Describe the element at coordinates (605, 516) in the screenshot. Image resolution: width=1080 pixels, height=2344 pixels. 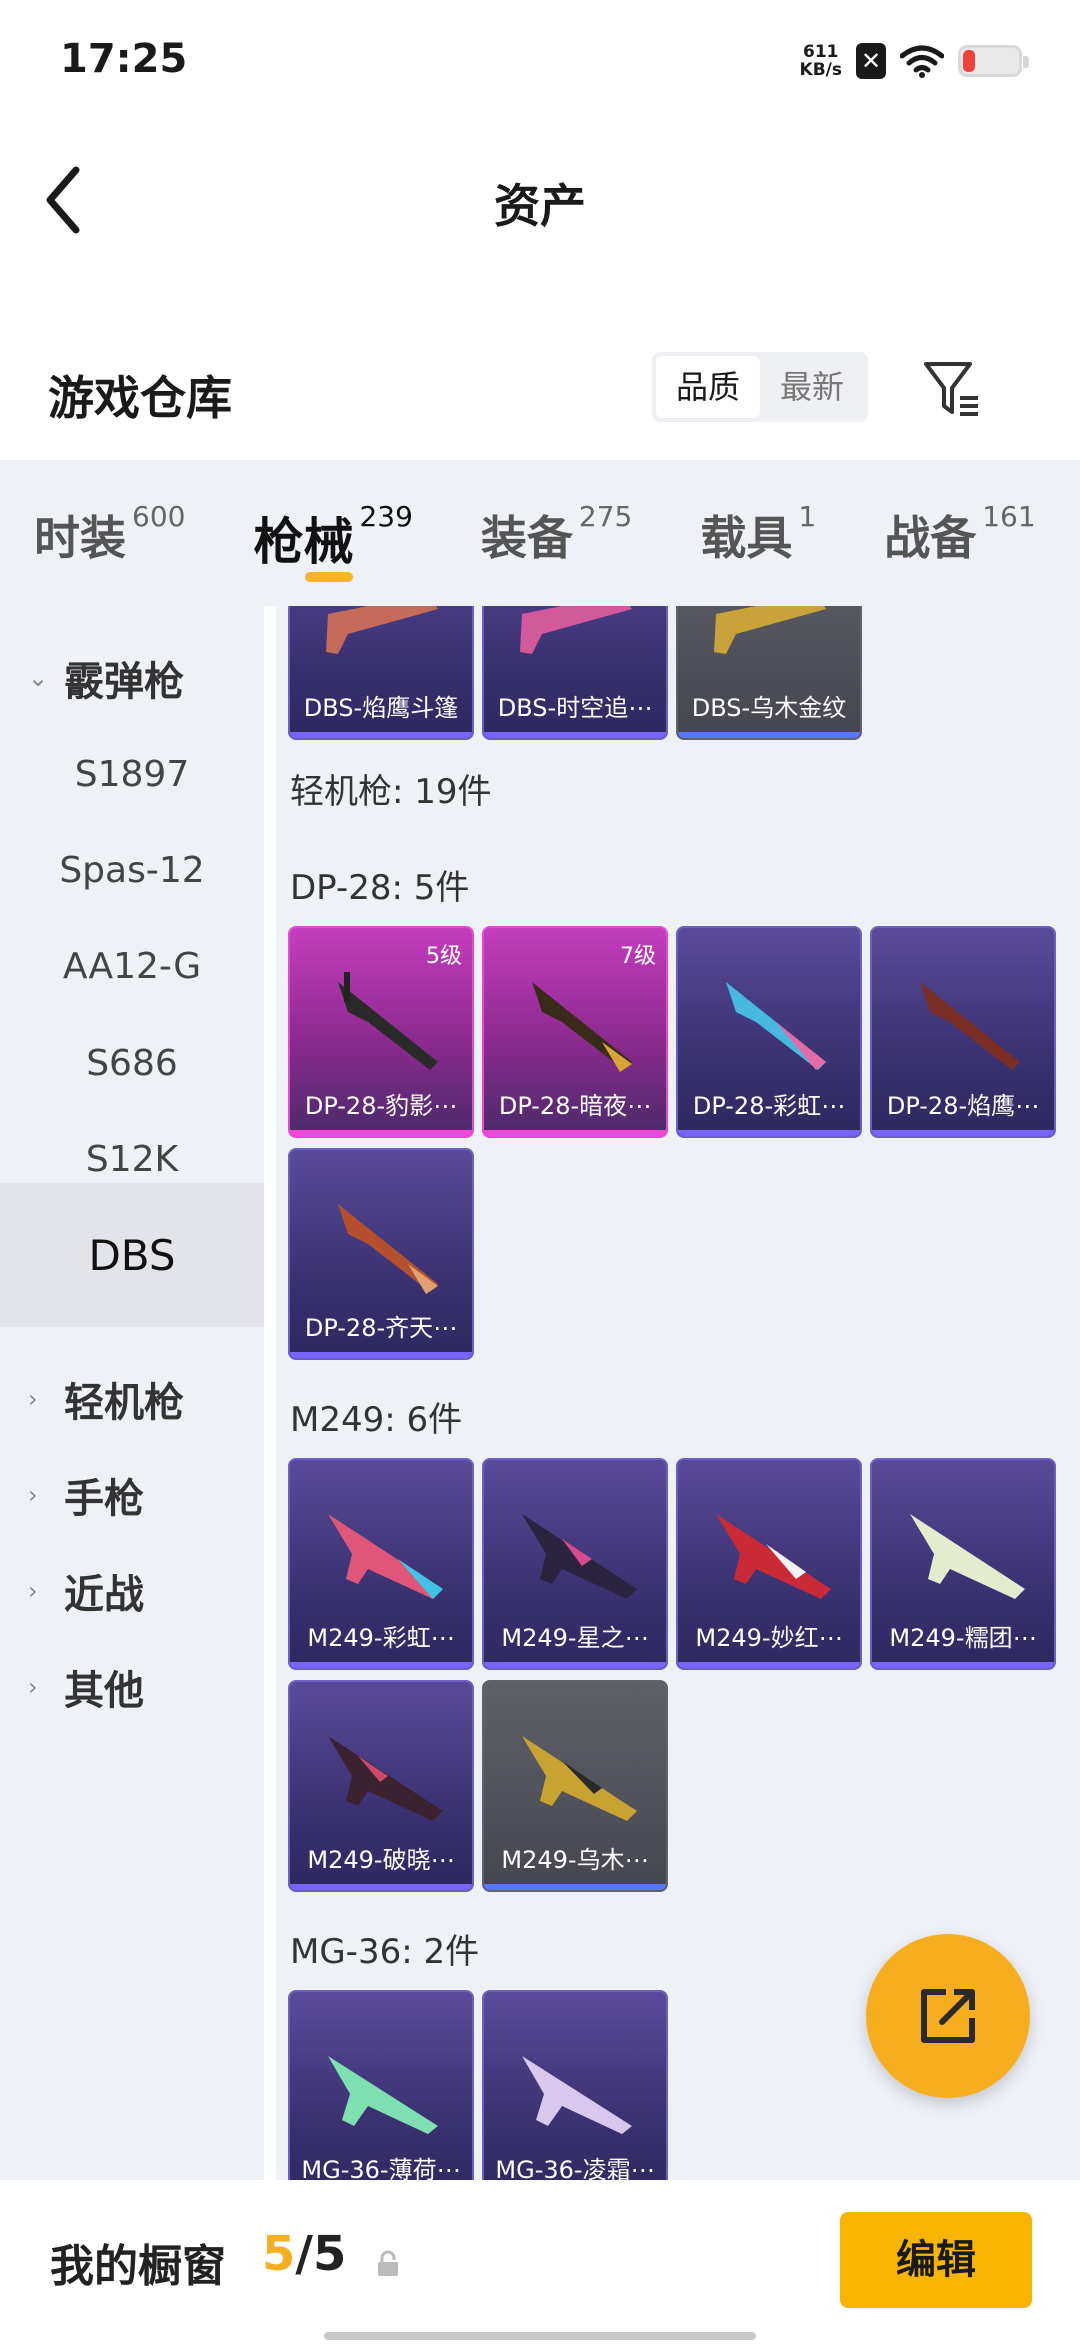
I see `tab-count: 275` at that location.